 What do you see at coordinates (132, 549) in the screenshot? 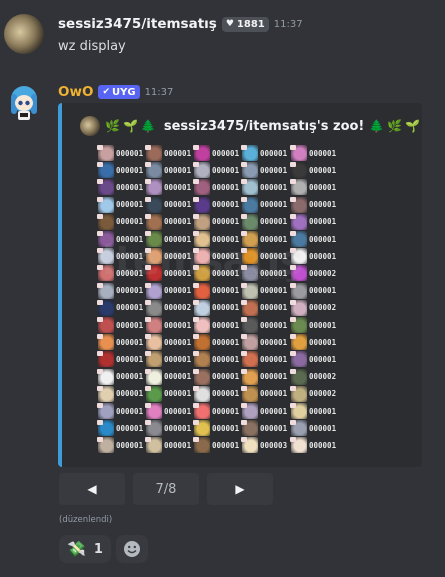
I see `add-reaction-button` at bounding box center [132, 549].